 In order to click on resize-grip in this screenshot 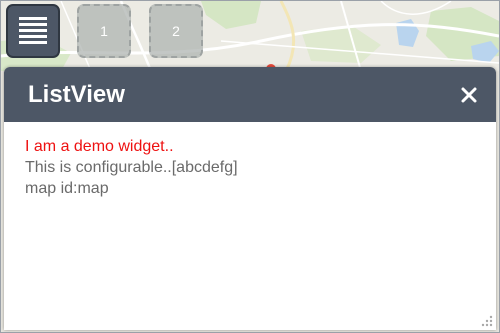, I will do `click(486, 320)`.